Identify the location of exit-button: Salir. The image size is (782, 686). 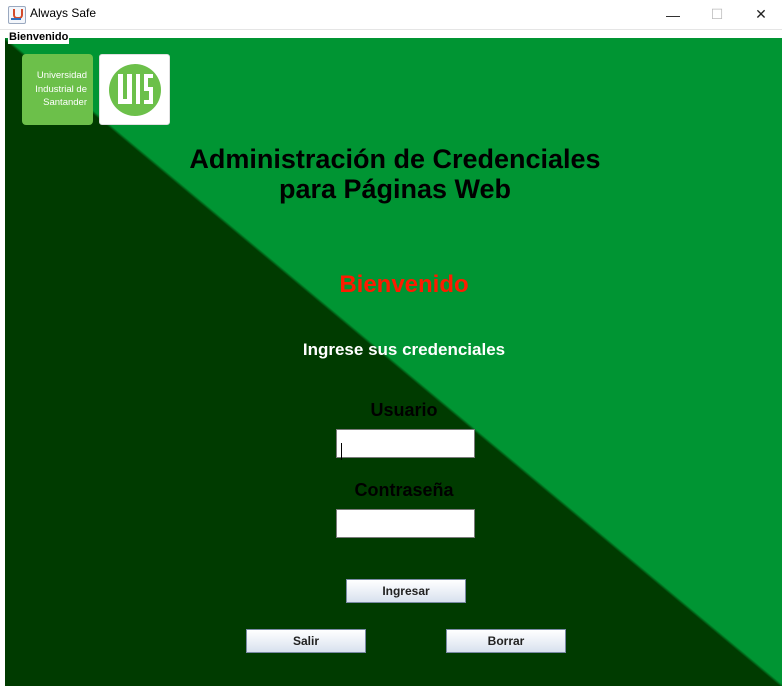
(306, 641).